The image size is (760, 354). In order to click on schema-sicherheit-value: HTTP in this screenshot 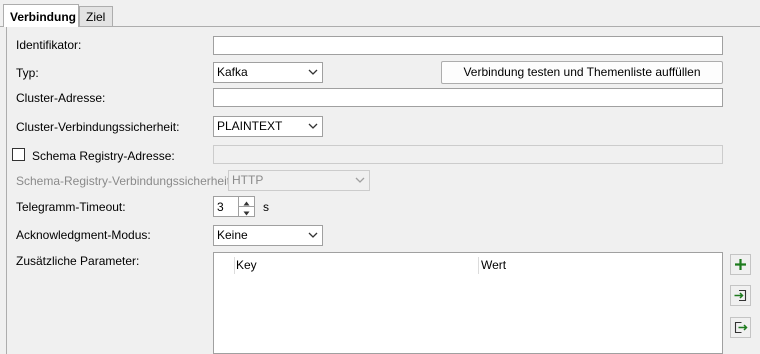, I will do `click(248, 180)`.